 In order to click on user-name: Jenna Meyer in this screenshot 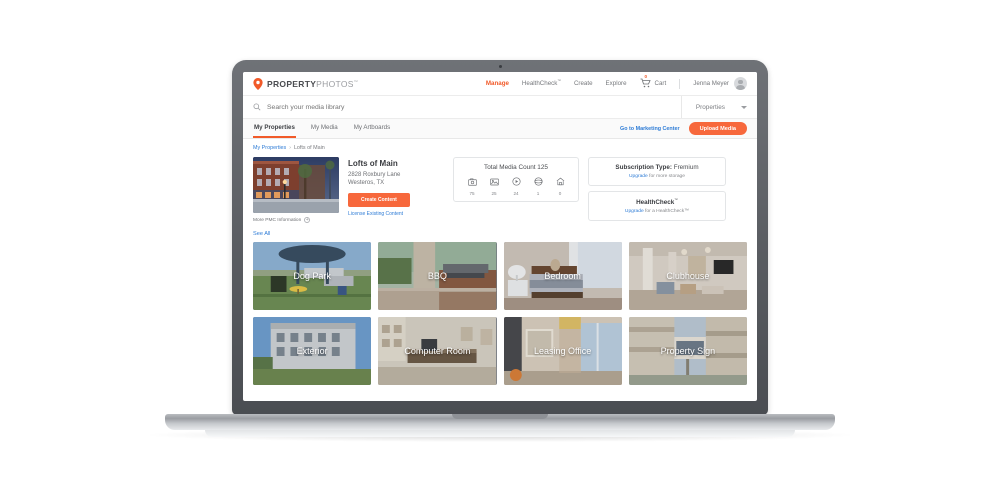, I will do `click(711, 83)`.